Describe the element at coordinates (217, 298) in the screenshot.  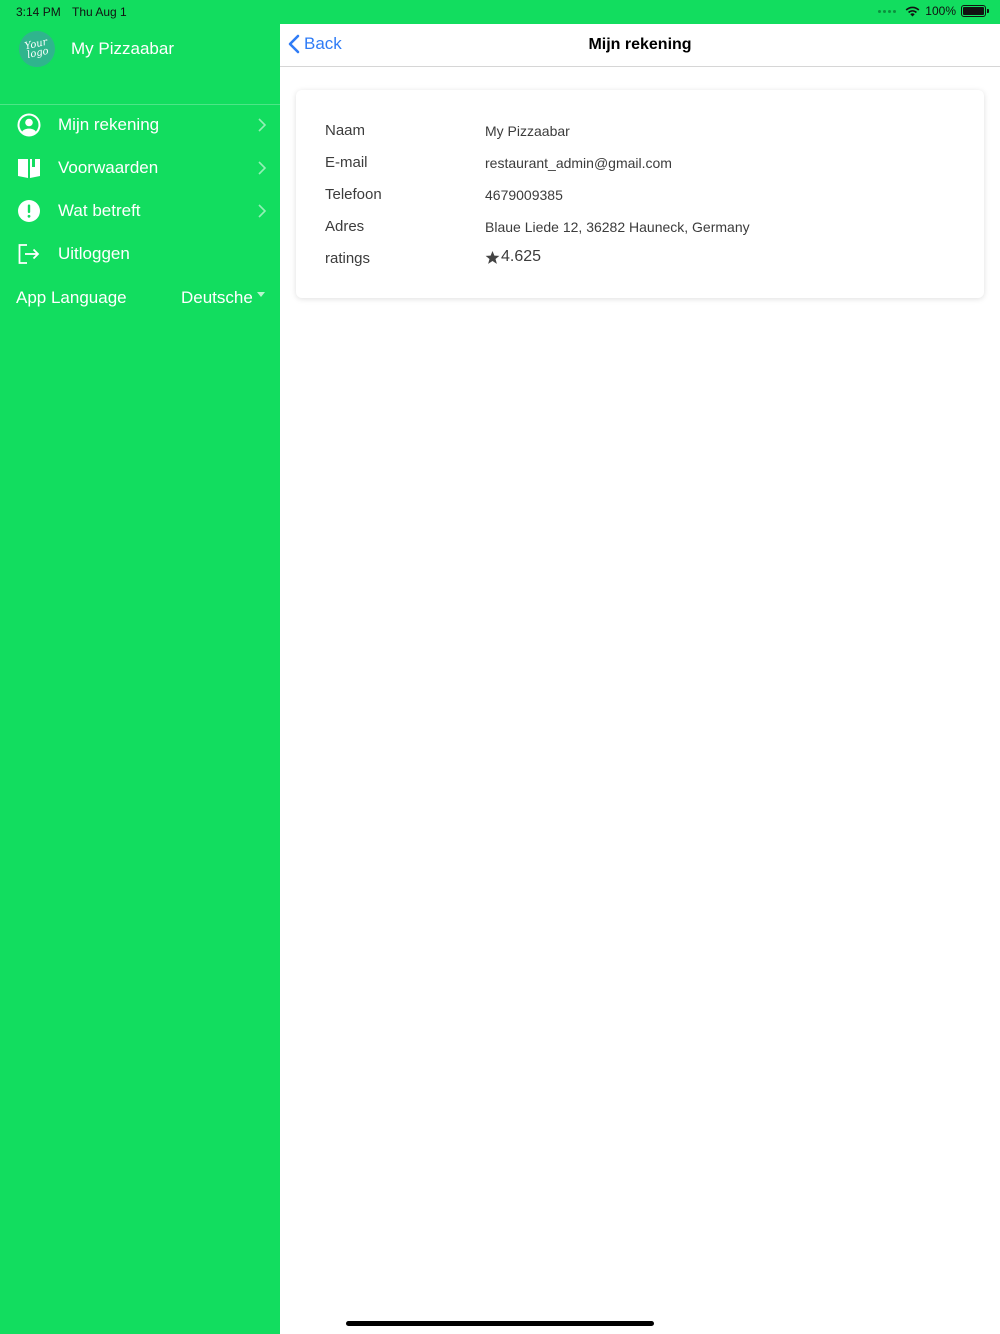
I see `language-select: Deutsche` at that location.